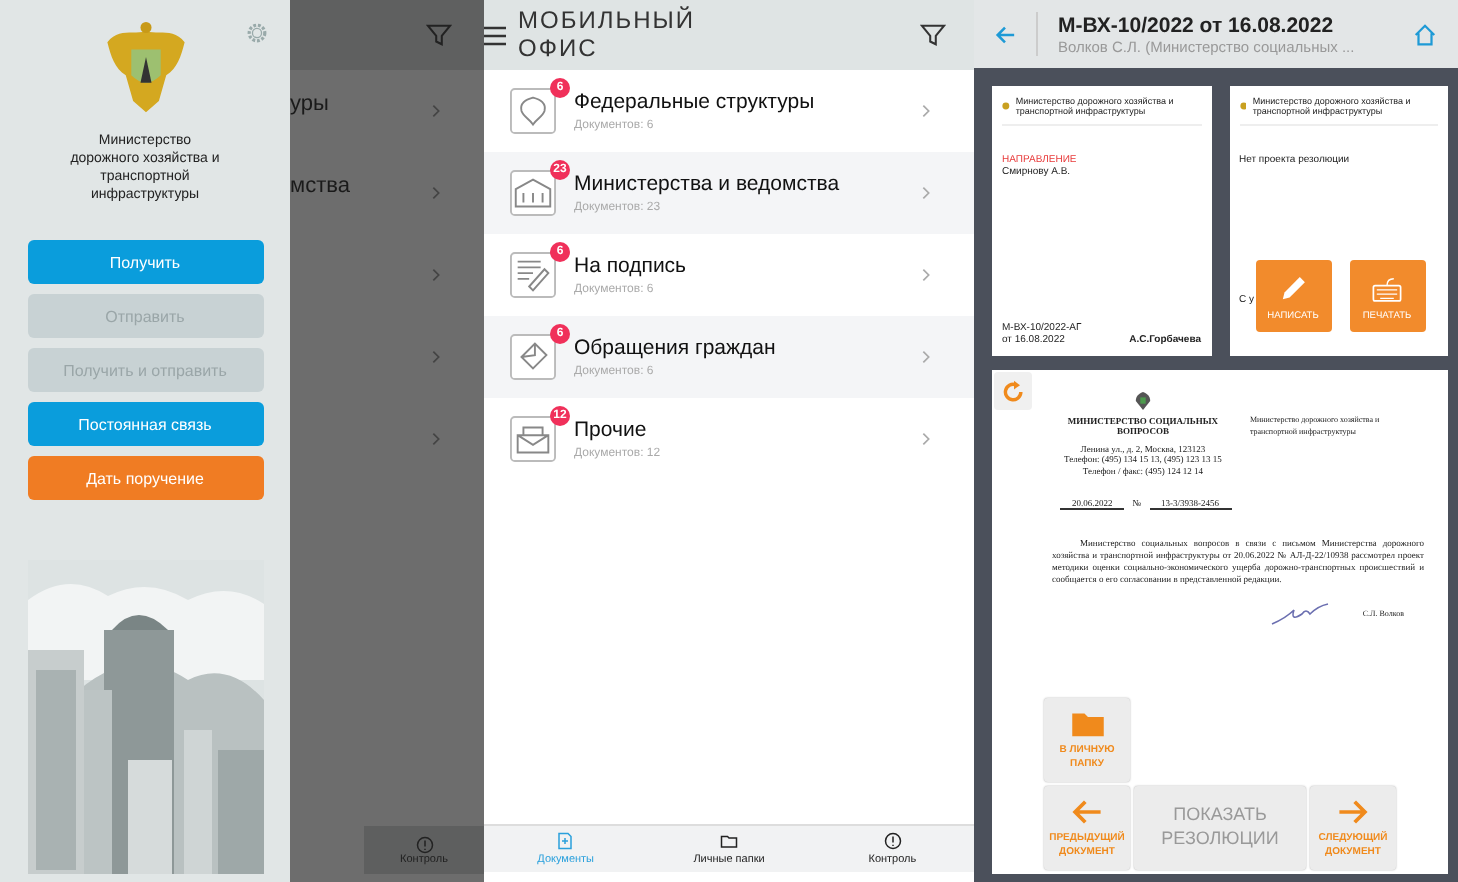  Describe the element at coordinates (1220, 828) in the screenshot. I see `document-button: ПОКАЗАТЬ РЕЗОЛЮЦИИ` at that location.